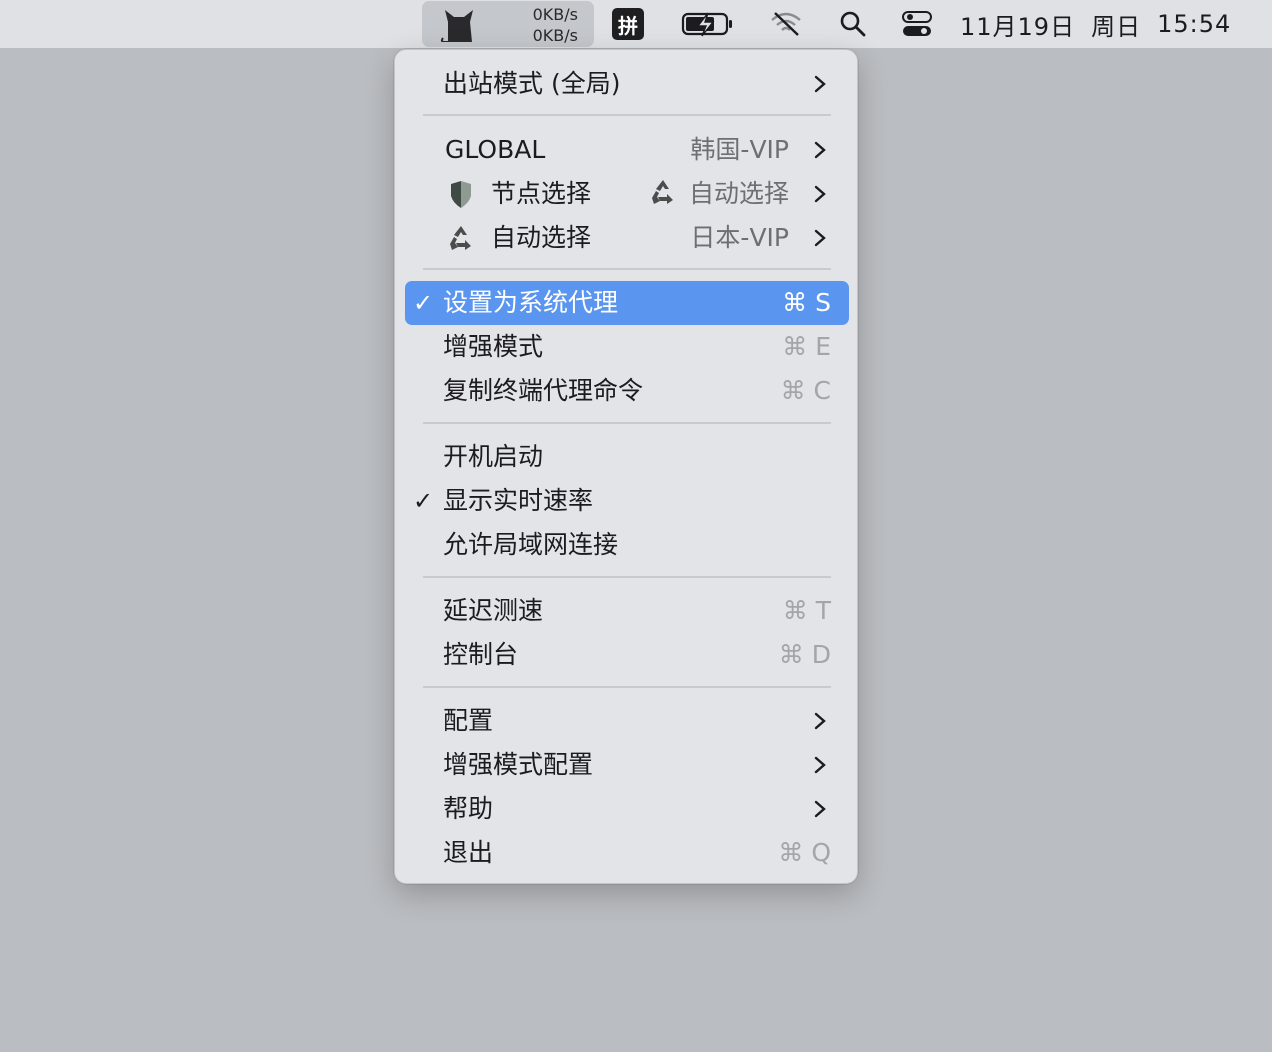 The image size is (1272, 1052). What do you see at coordinates (1018, 26) in the screenshot?
I see `clock-date: 11月19日` at bounding box center [1018, 26].